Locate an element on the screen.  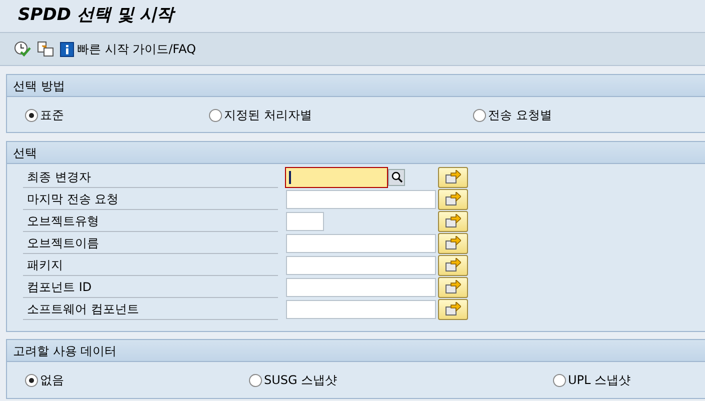
radio-label: UPL 스냅샷 is located at coordinates (599, 380).